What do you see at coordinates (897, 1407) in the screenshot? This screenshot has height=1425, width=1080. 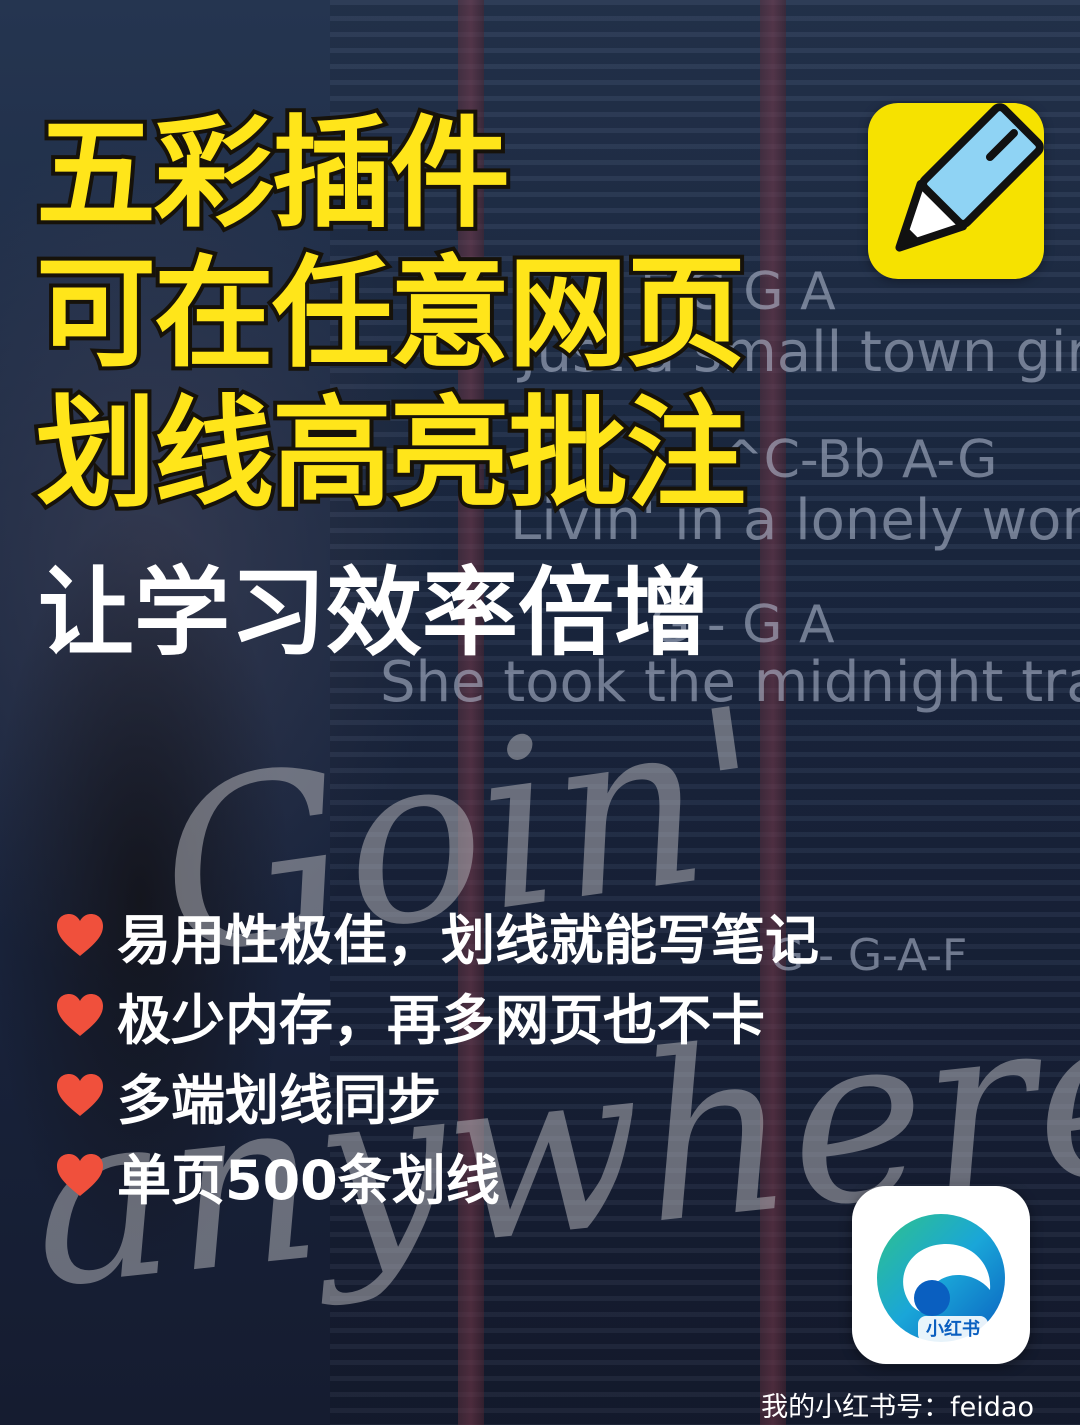 I see `account-watermark: 我的小红书号：feidao` at bounding box center [897, 1407].